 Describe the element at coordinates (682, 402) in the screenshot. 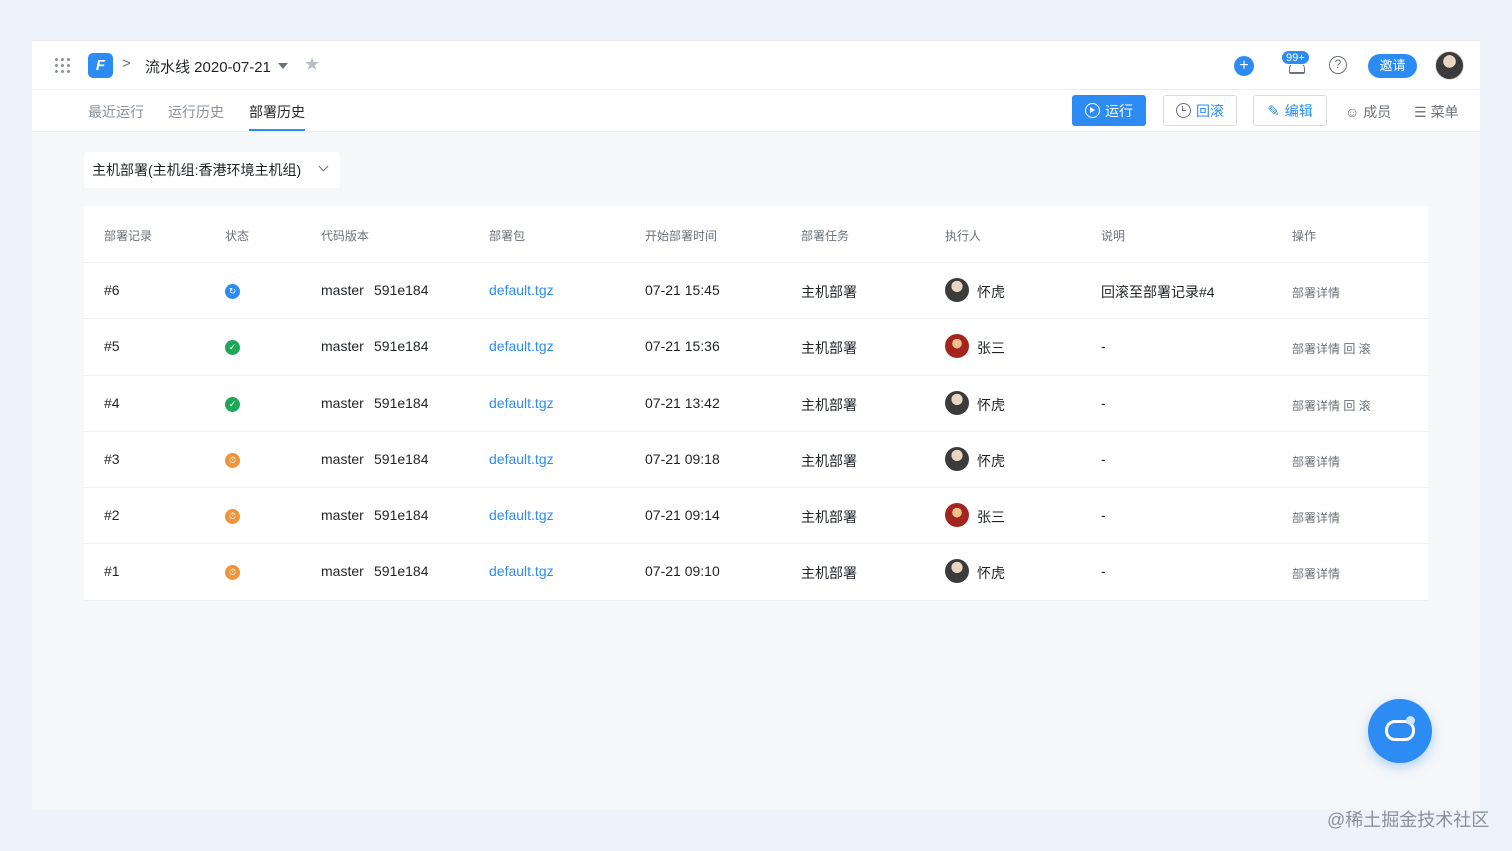

I see `start-time: 07-21 13:42` at that location.